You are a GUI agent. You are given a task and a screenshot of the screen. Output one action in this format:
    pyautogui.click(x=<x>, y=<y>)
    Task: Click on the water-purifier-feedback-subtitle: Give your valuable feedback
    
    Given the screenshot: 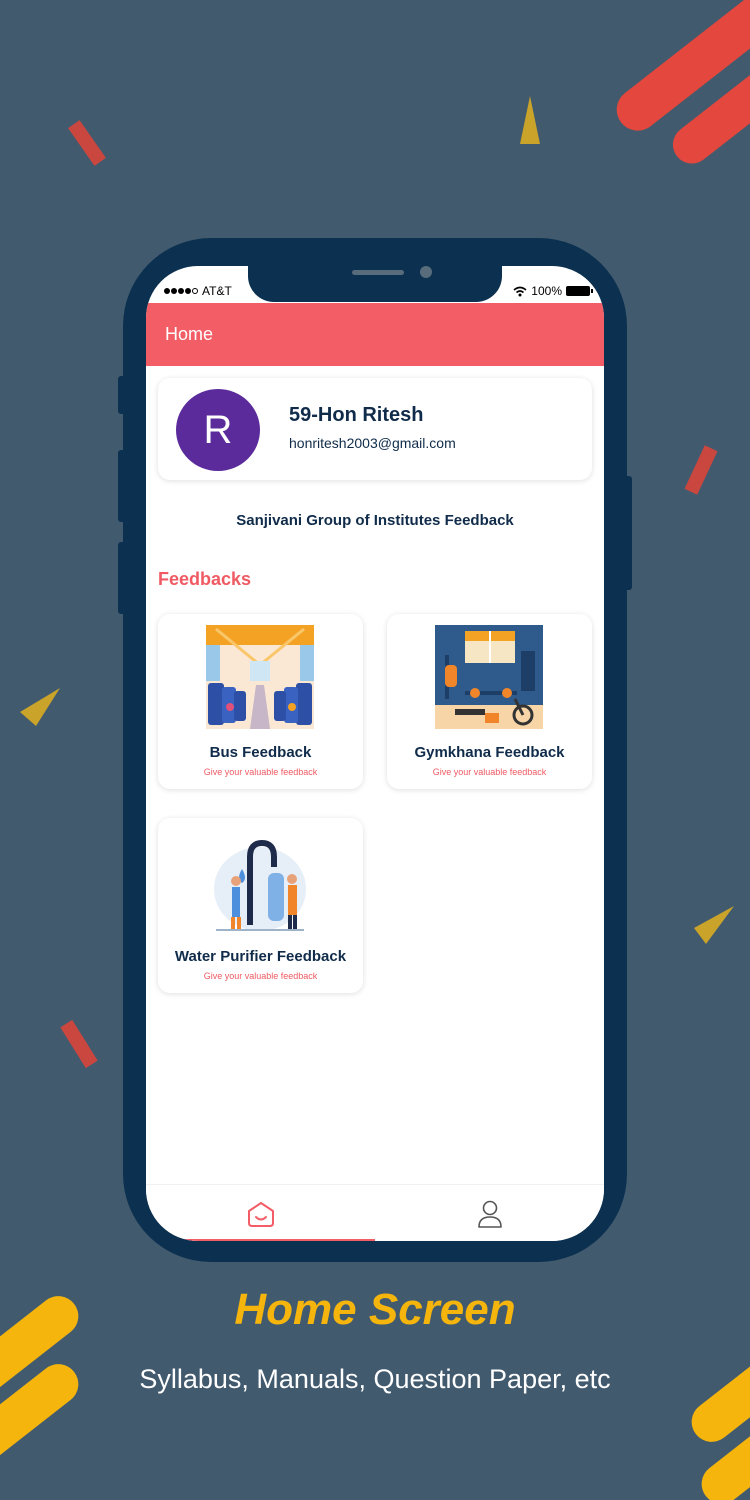 What is the action you would take?
    pyautogui.click(x=260, y=976)
    